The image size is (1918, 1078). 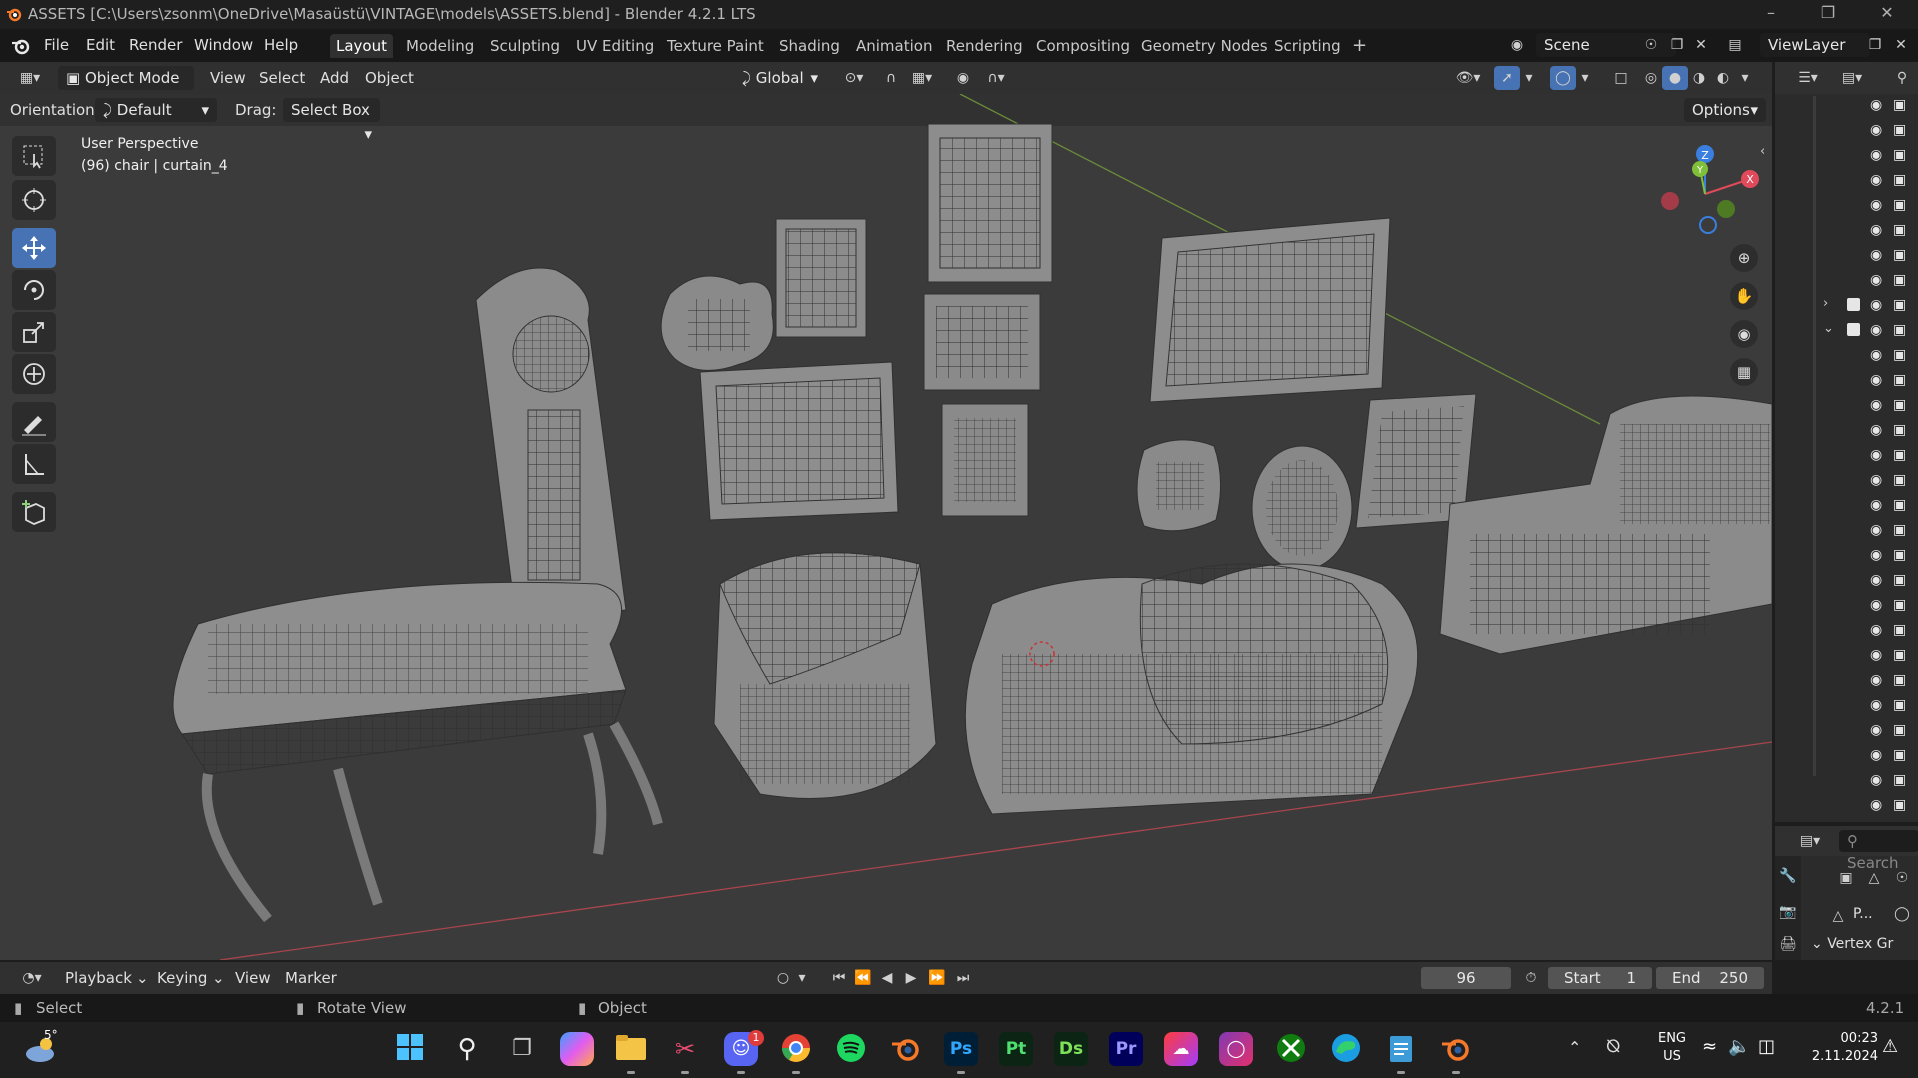 I want to click on cursor-tool, so click(x=34, y=200).